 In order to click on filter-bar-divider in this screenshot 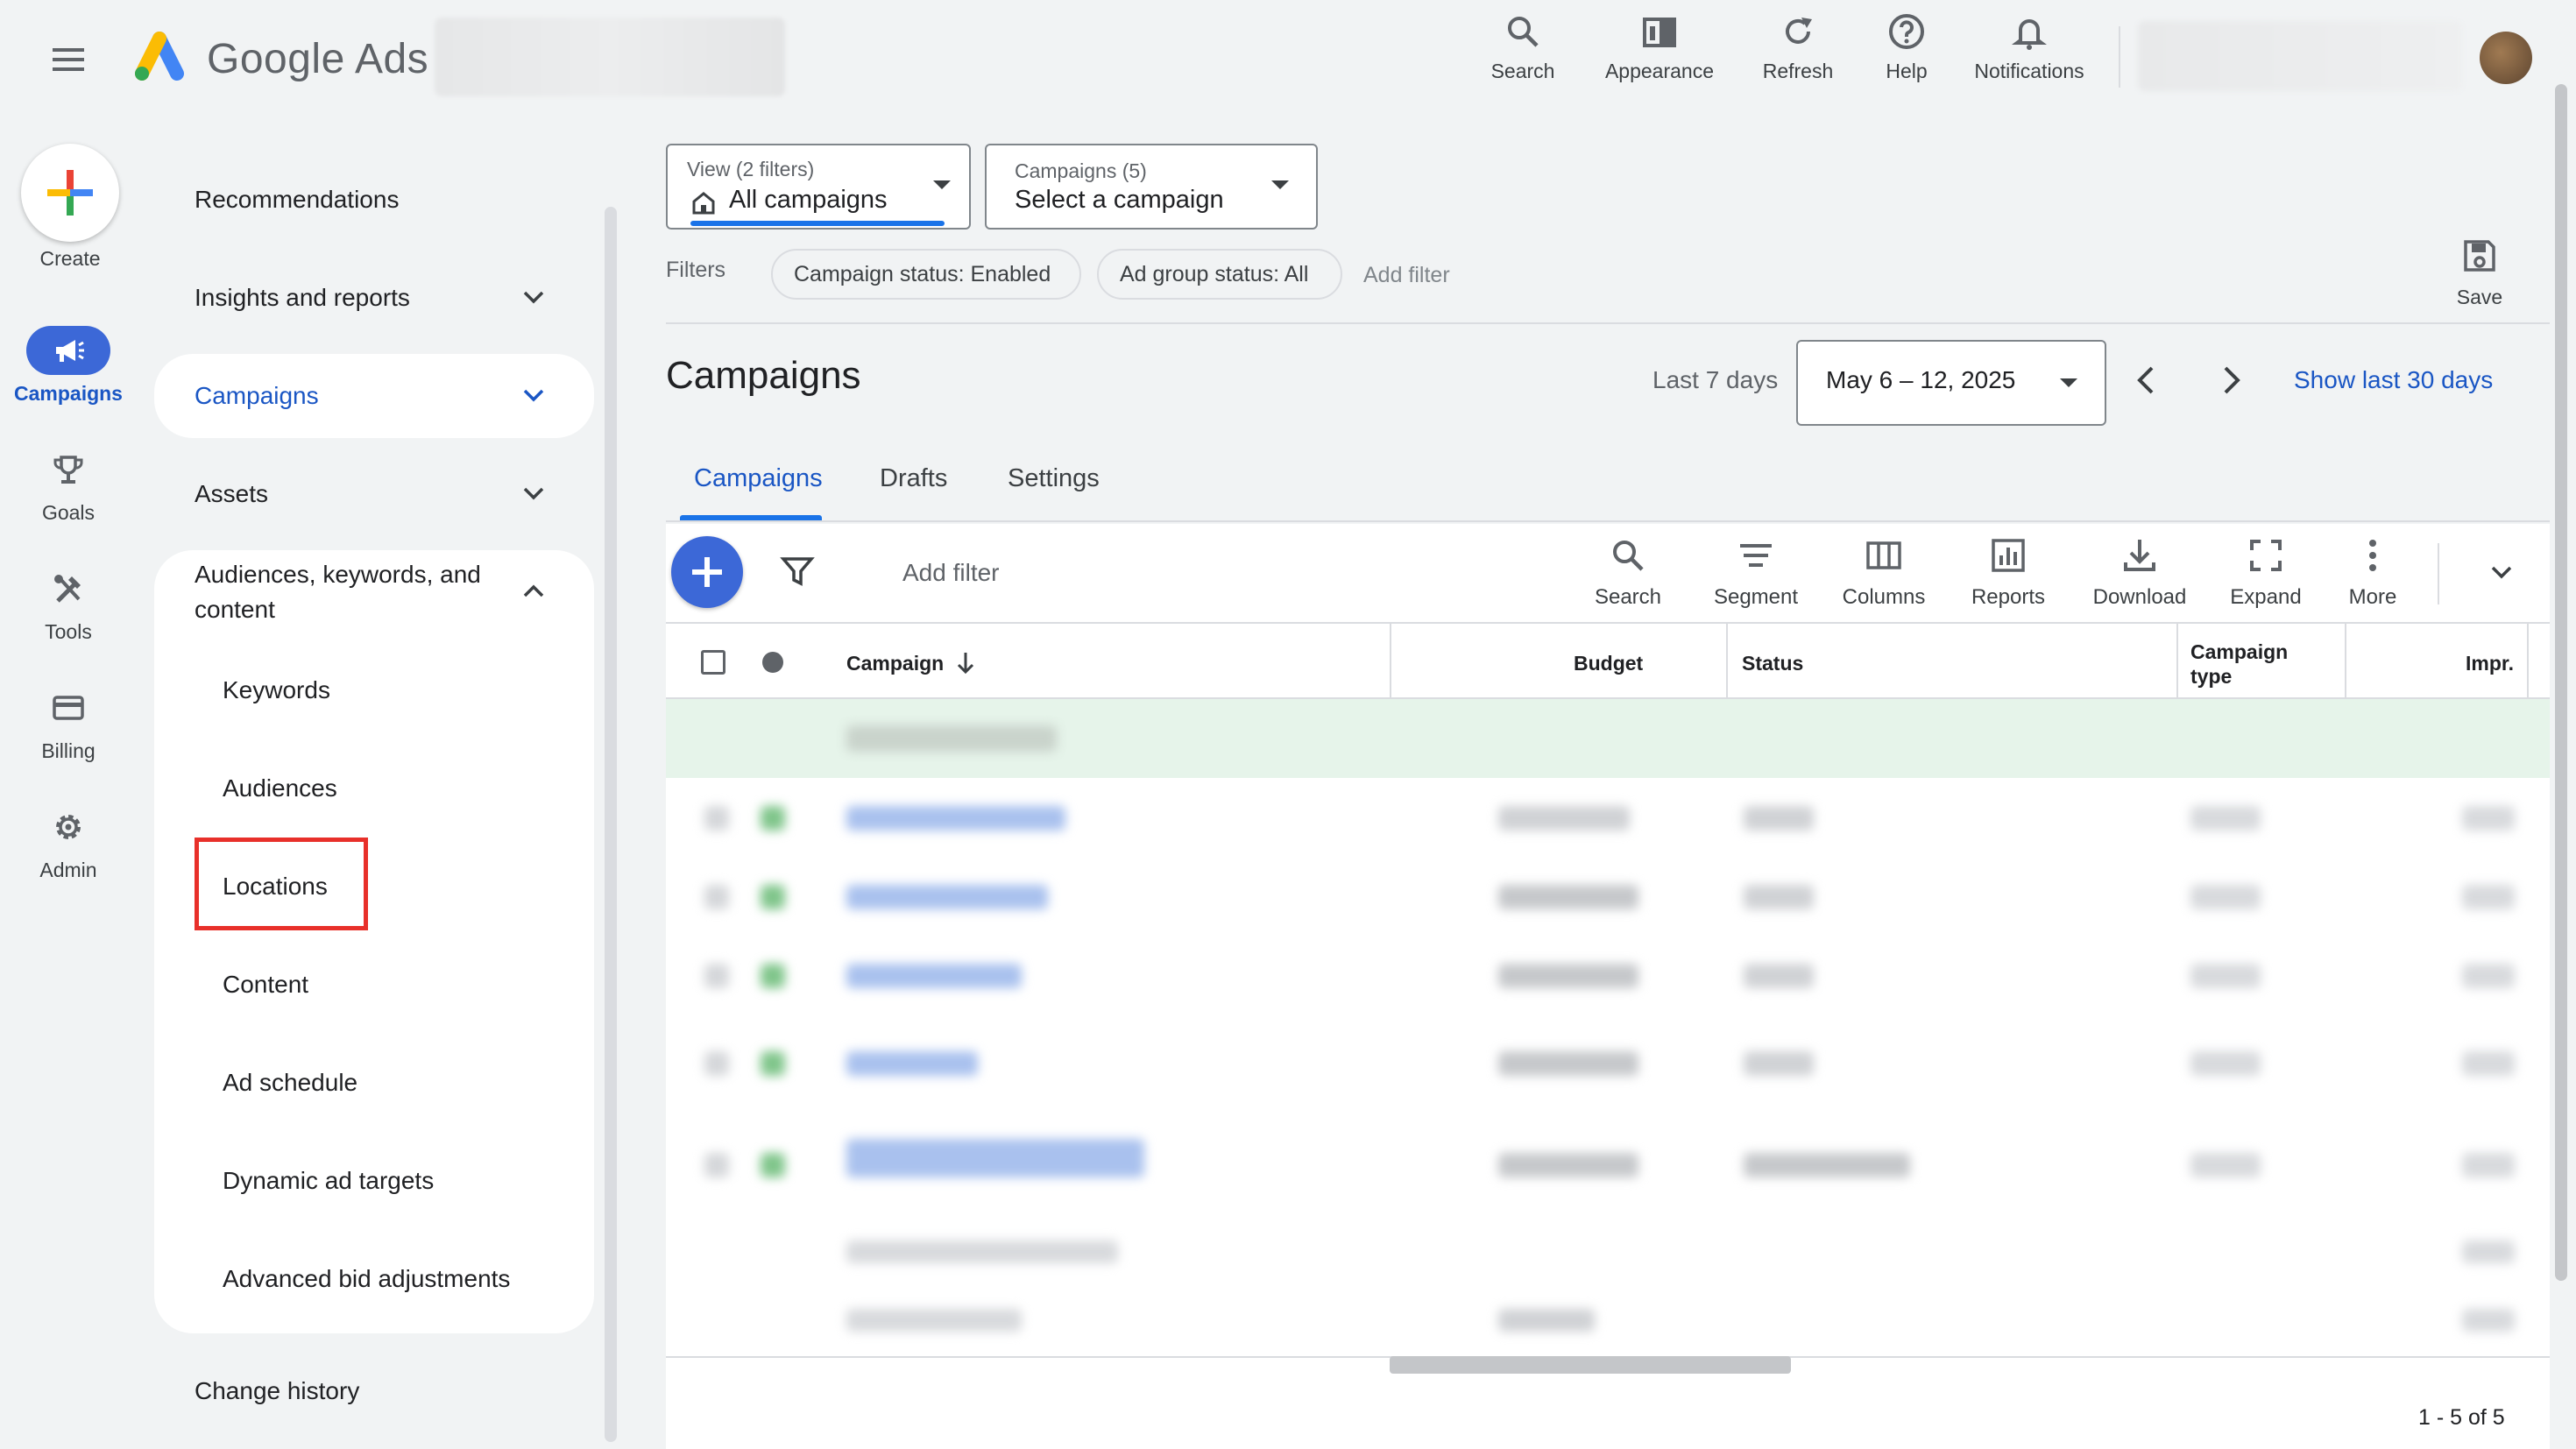, I will do `click(1608, 323)`.